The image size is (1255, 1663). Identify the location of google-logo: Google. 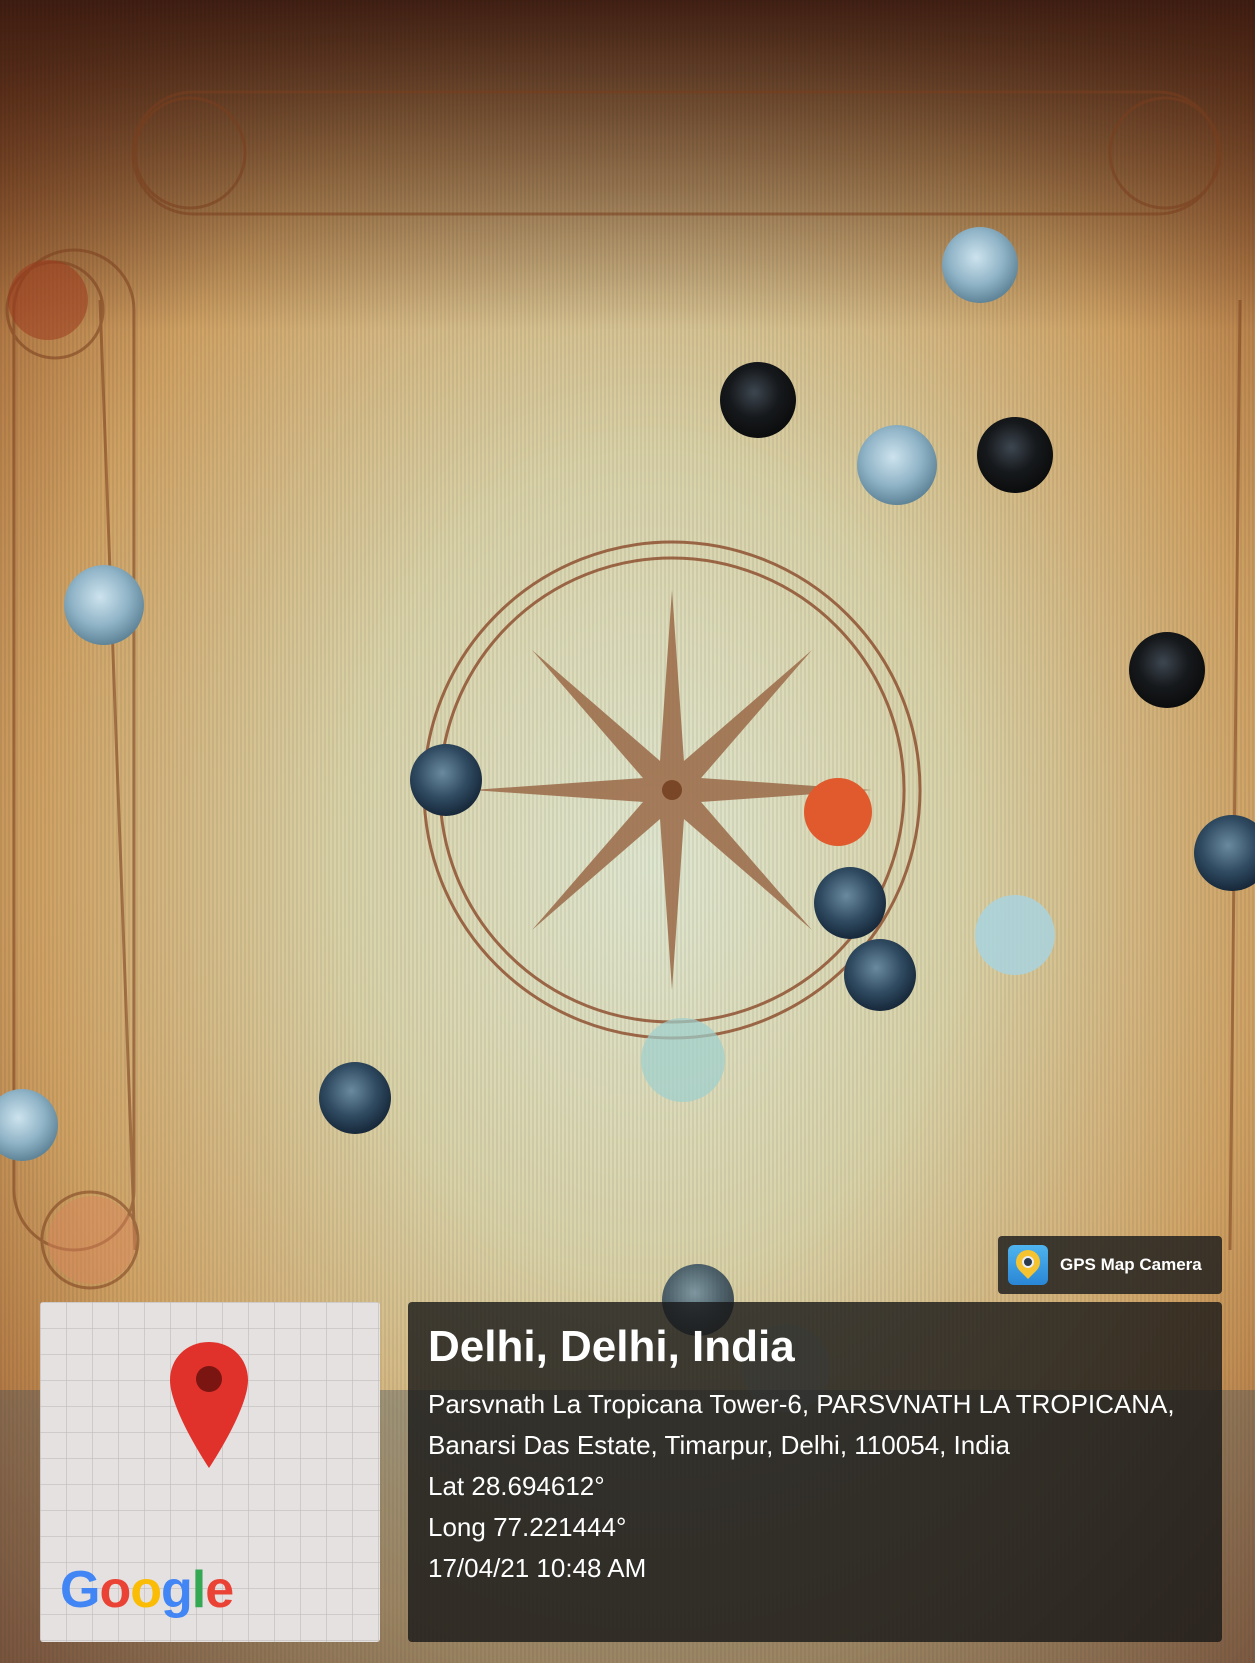
(147, 1590).